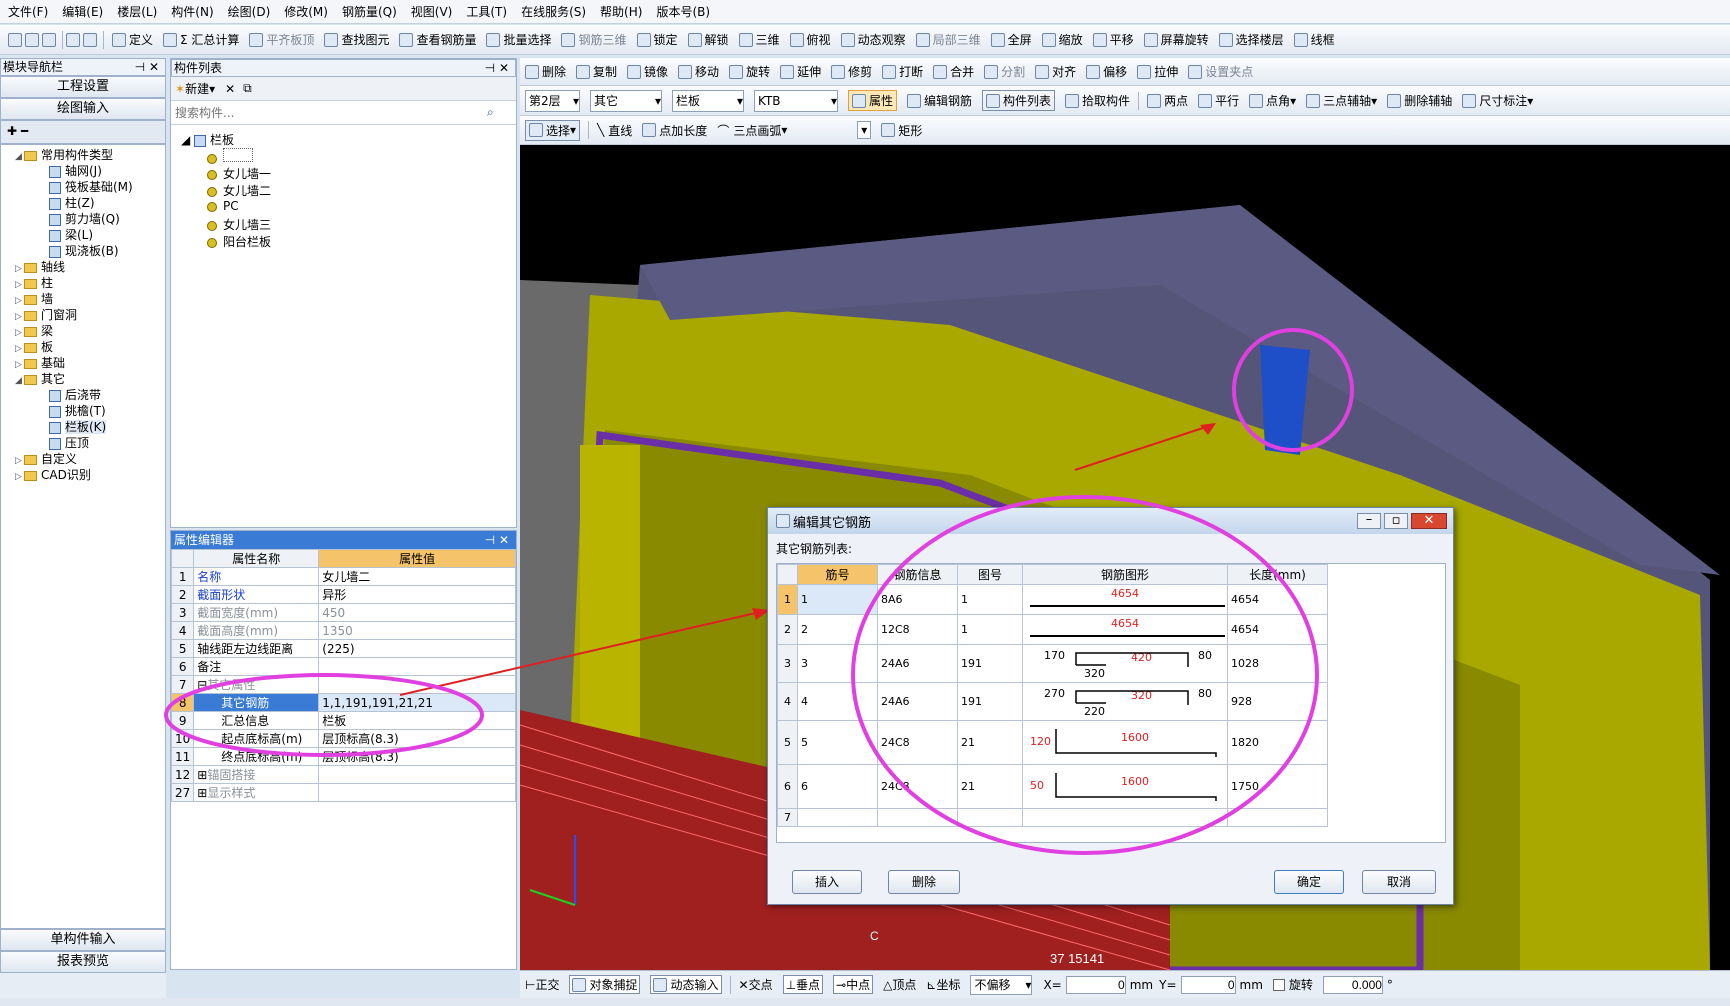 Image resolution: width=1730 pixels, height=1006 pixels. I want to click on ortho-toggle: ⊢ 正交, so click(542, 984).